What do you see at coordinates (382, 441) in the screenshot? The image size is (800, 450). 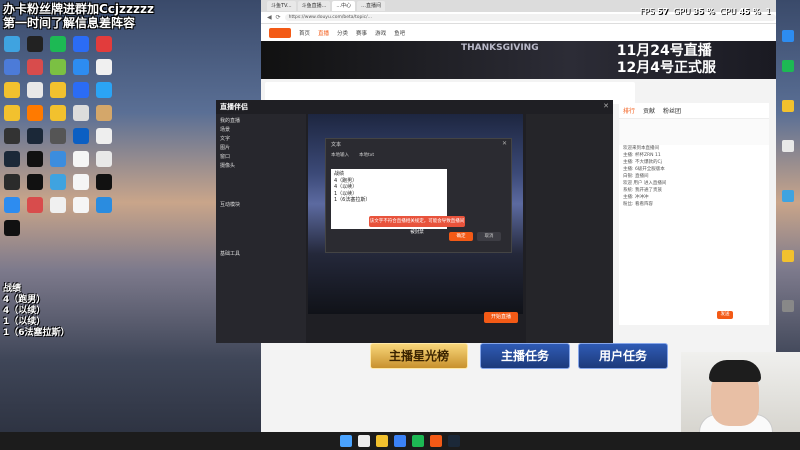 I see `explorer-icon` at bounding box center [382, 441].